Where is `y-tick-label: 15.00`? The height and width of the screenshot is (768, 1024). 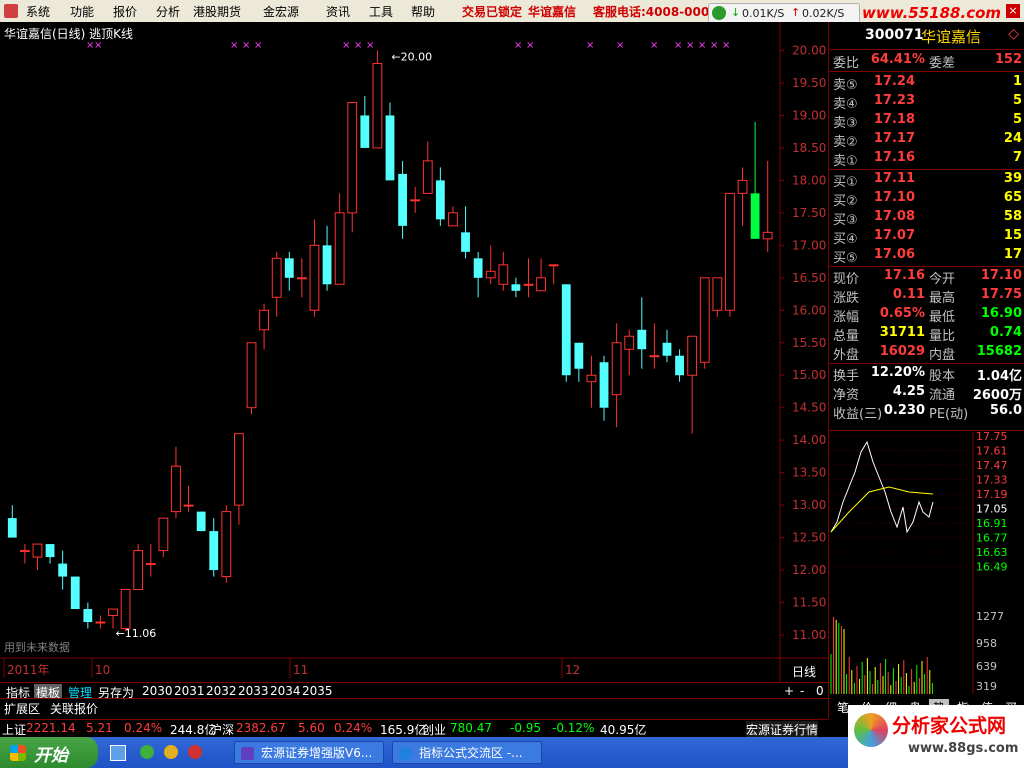
y-tick-label: 15.00 is located at coordinates (809, 375).